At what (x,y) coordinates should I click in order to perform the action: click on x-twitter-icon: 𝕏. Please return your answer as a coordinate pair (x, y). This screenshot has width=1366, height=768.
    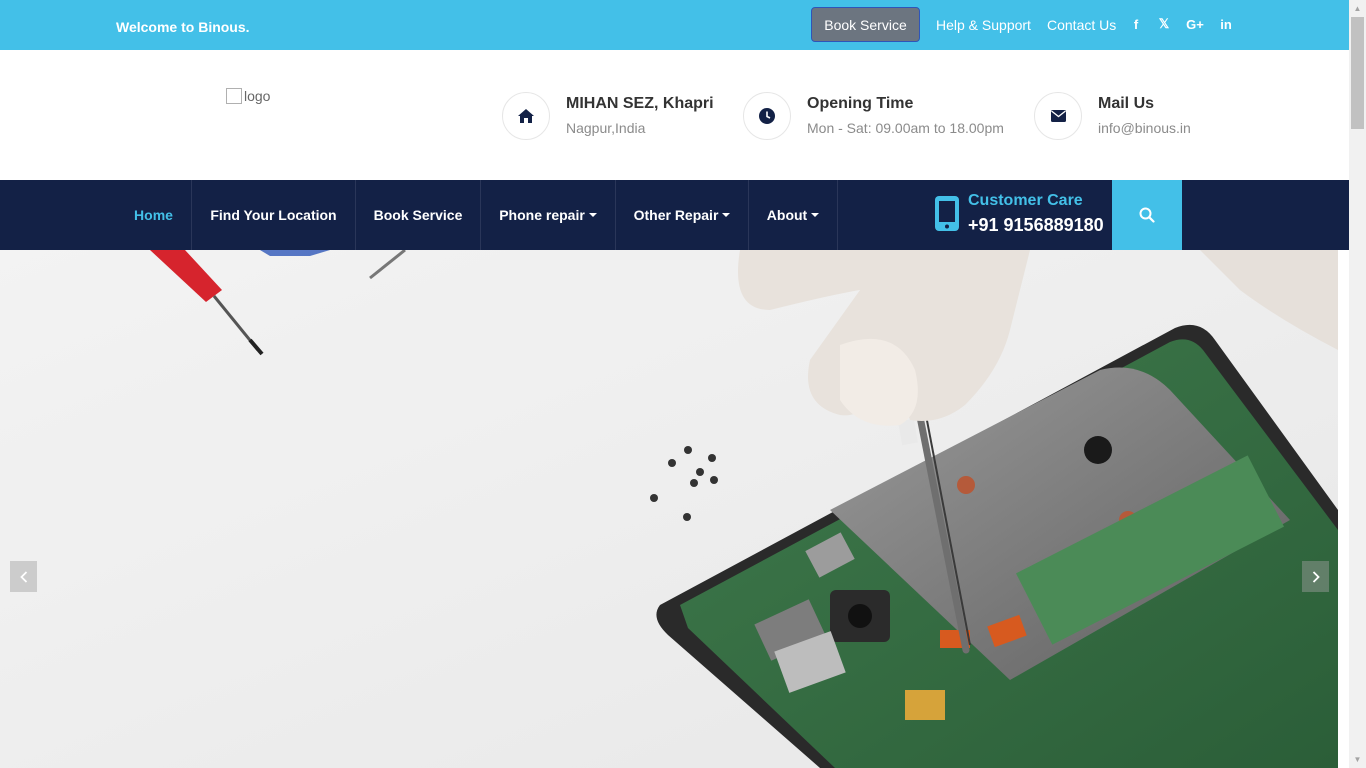
    Looking at the image, I should click on (1164, 24).